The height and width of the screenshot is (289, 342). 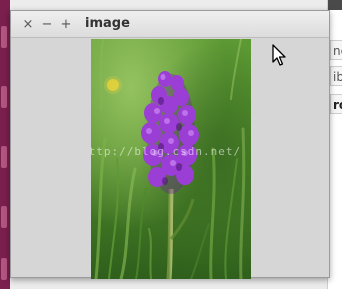 I want to click on background-window-row: ne, so click(x=336, y=50).